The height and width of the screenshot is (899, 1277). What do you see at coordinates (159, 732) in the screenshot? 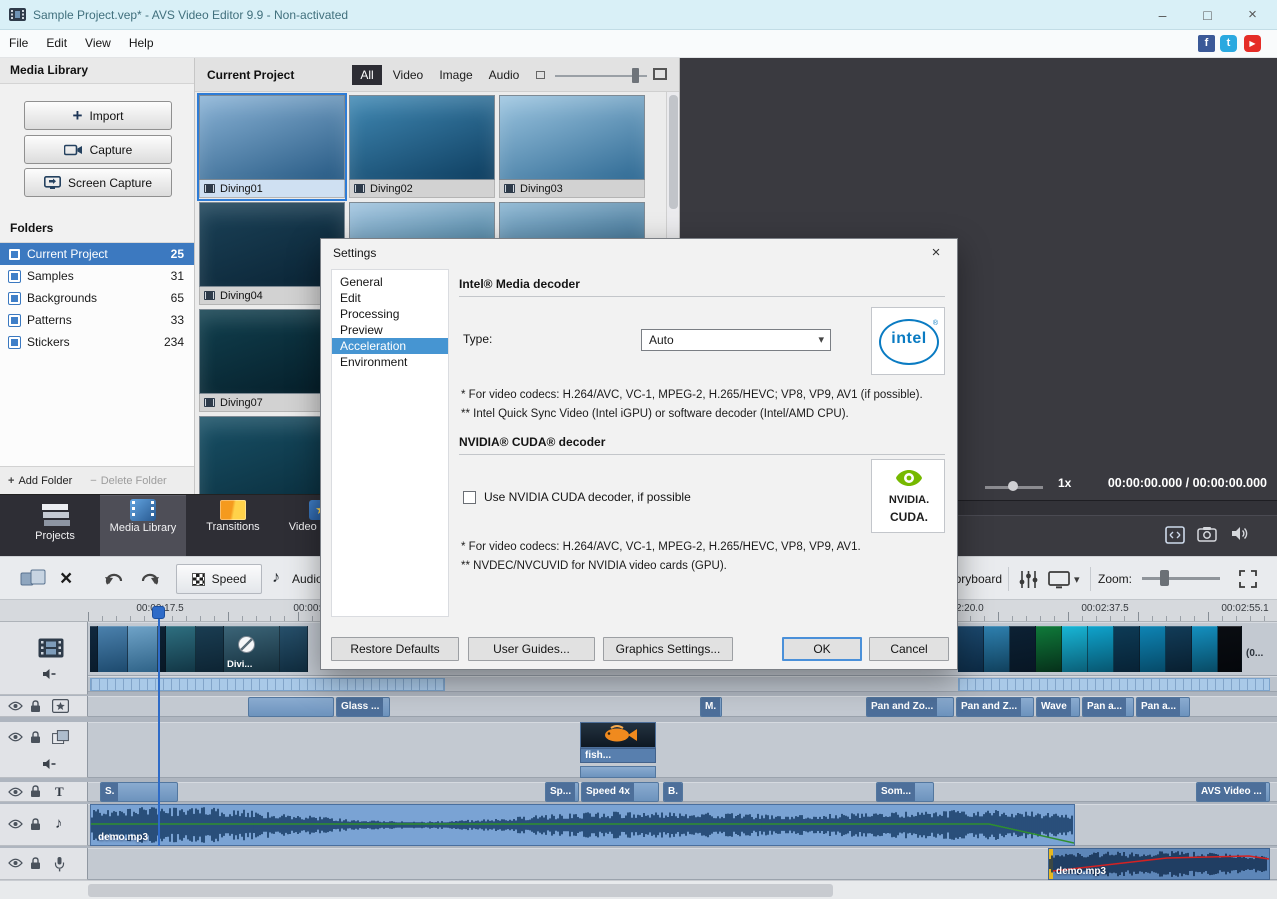
I see `playhead-line` at bounding box center [159, 732].